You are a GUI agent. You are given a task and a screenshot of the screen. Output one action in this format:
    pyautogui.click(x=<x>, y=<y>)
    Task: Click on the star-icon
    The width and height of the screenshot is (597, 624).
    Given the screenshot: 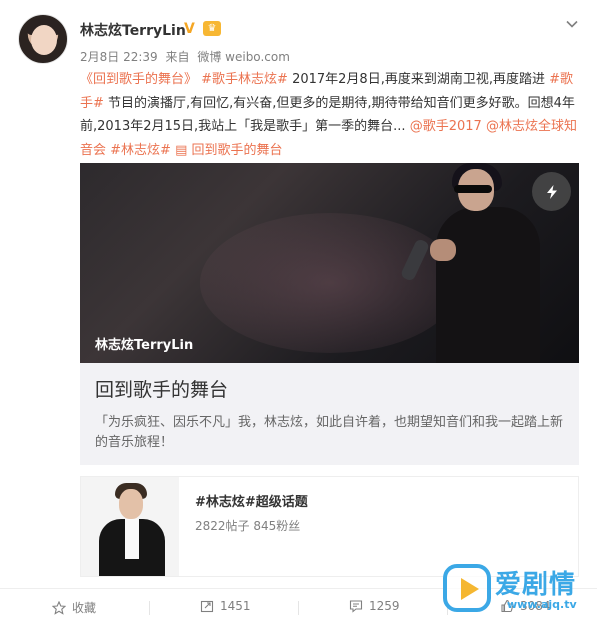 What is the action you would take?
    pyautogui.click(x=59, y=607)
    